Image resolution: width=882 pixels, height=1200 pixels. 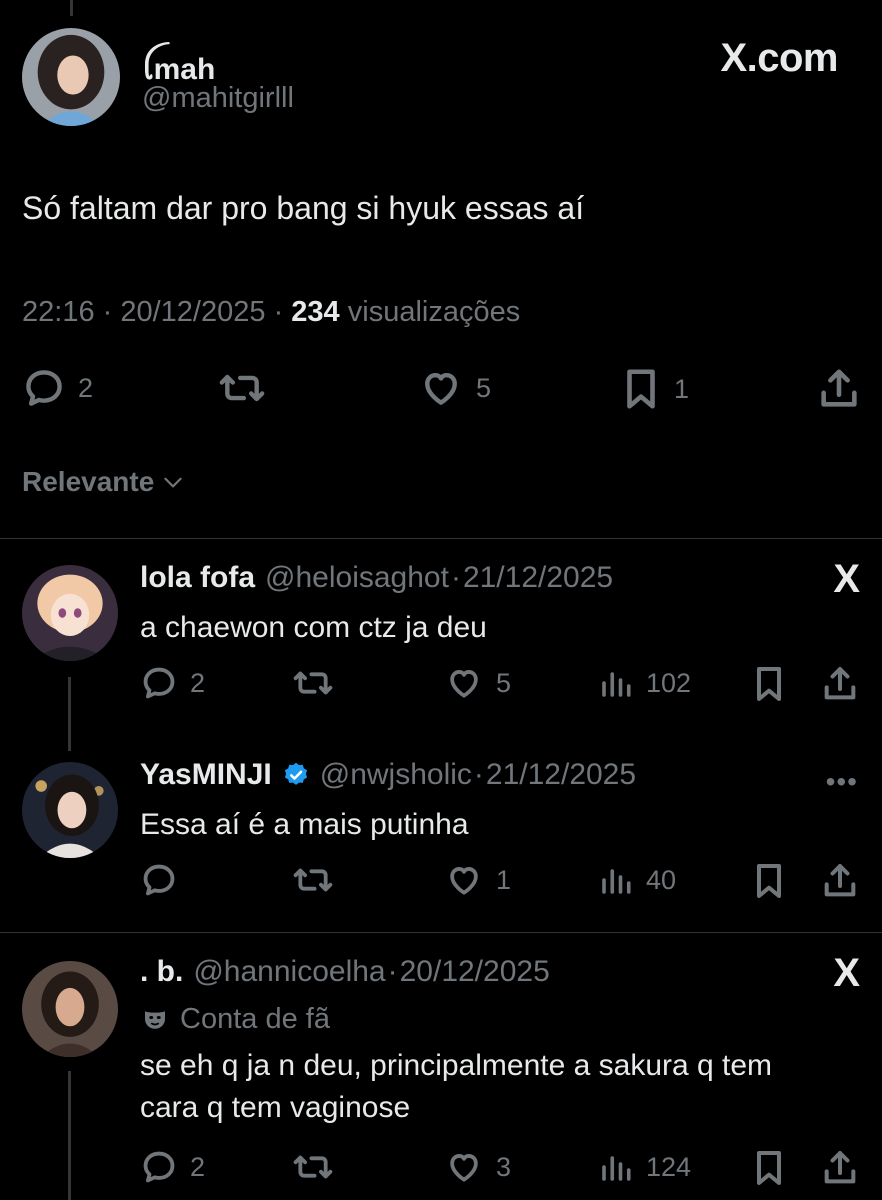 What do you see at coordinates (161, 972) in the screenshot?
I see `reply-author-name: . b.` at bounding box center [161, 972].